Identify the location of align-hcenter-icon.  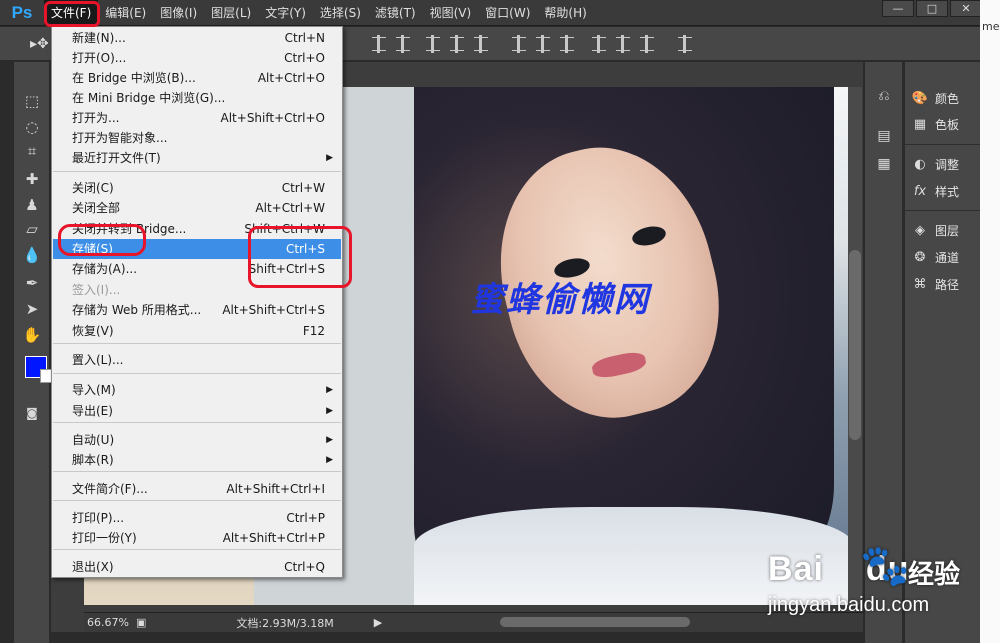
(481, 44).